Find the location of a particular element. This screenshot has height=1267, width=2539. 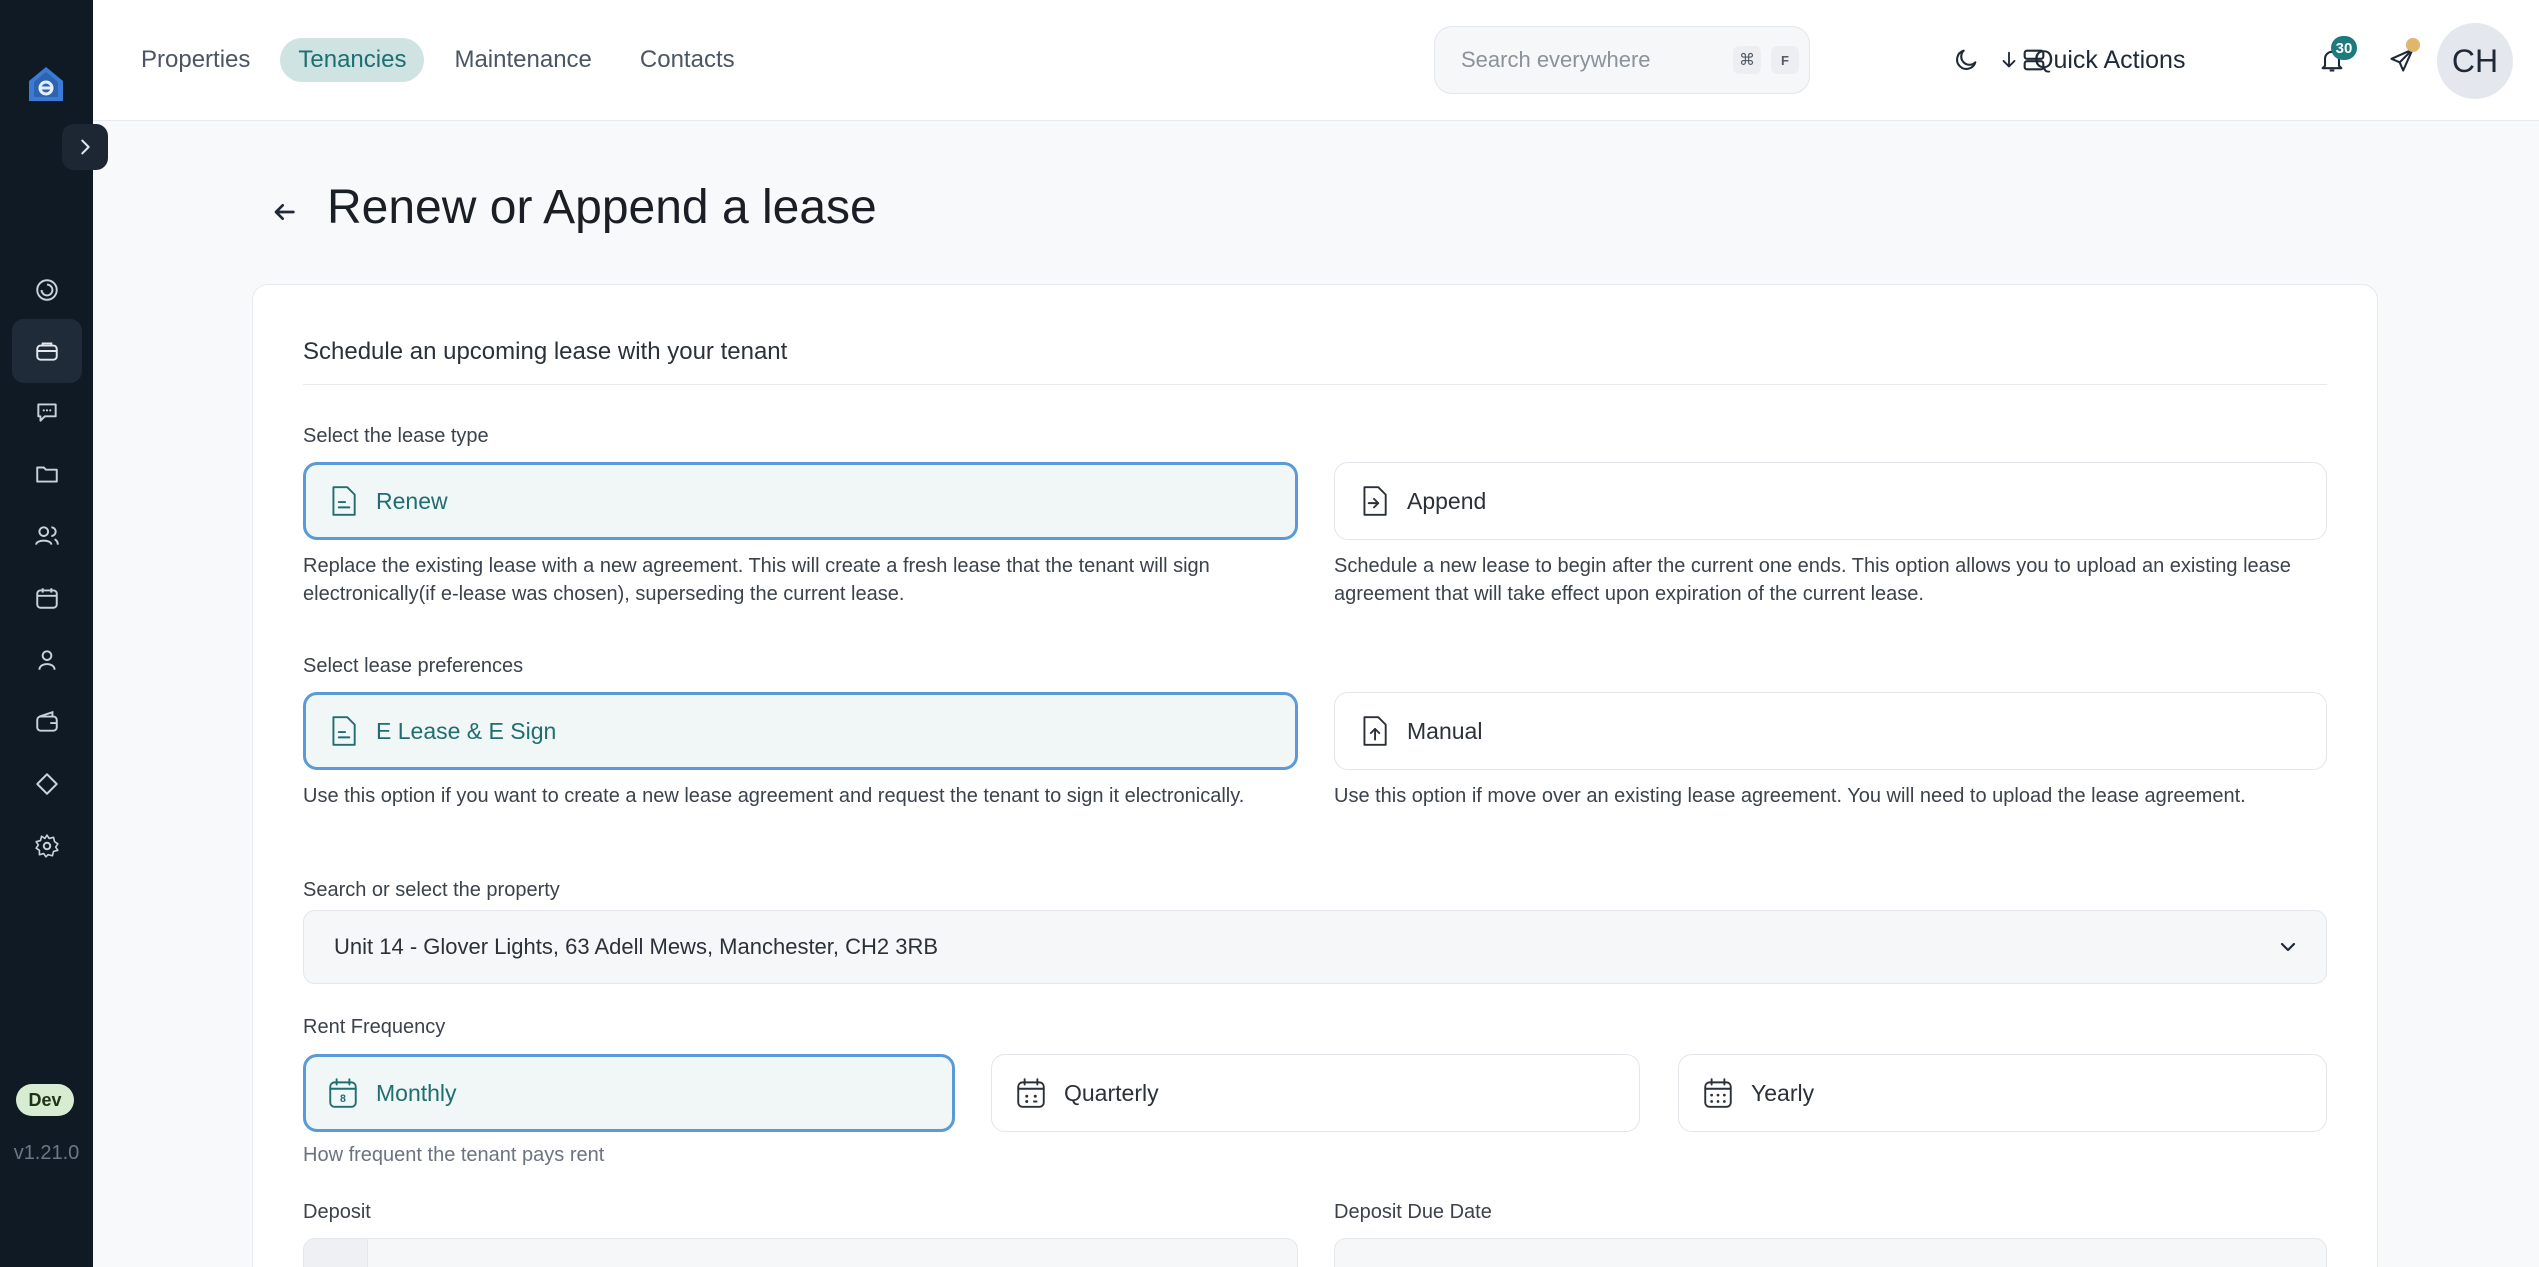

calendar-icon is located at coordinates (47, 598).